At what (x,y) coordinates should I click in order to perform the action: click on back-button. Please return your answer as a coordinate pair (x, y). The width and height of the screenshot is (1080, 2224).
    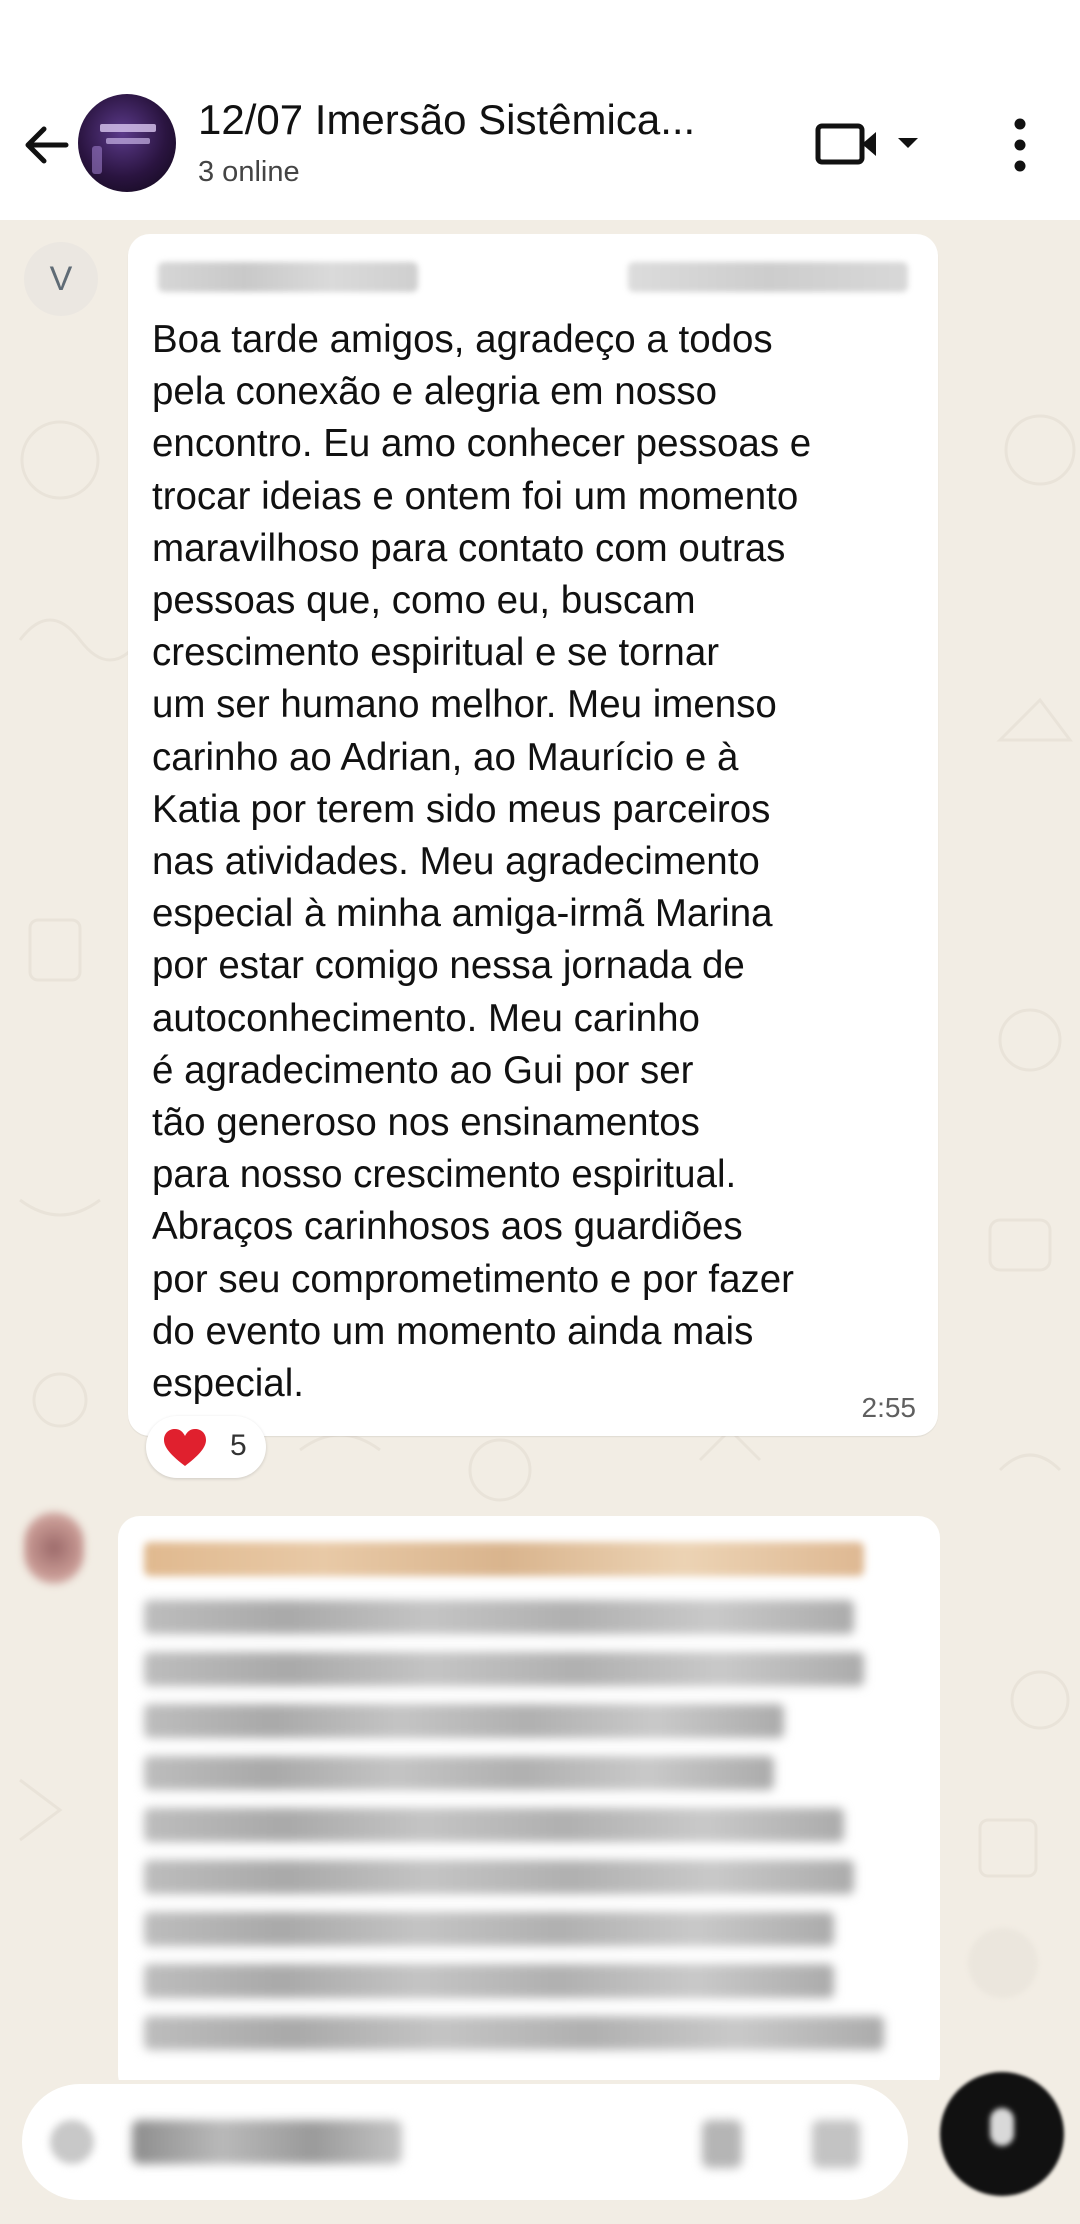
    Looking at the image, I should click on (48, 145).